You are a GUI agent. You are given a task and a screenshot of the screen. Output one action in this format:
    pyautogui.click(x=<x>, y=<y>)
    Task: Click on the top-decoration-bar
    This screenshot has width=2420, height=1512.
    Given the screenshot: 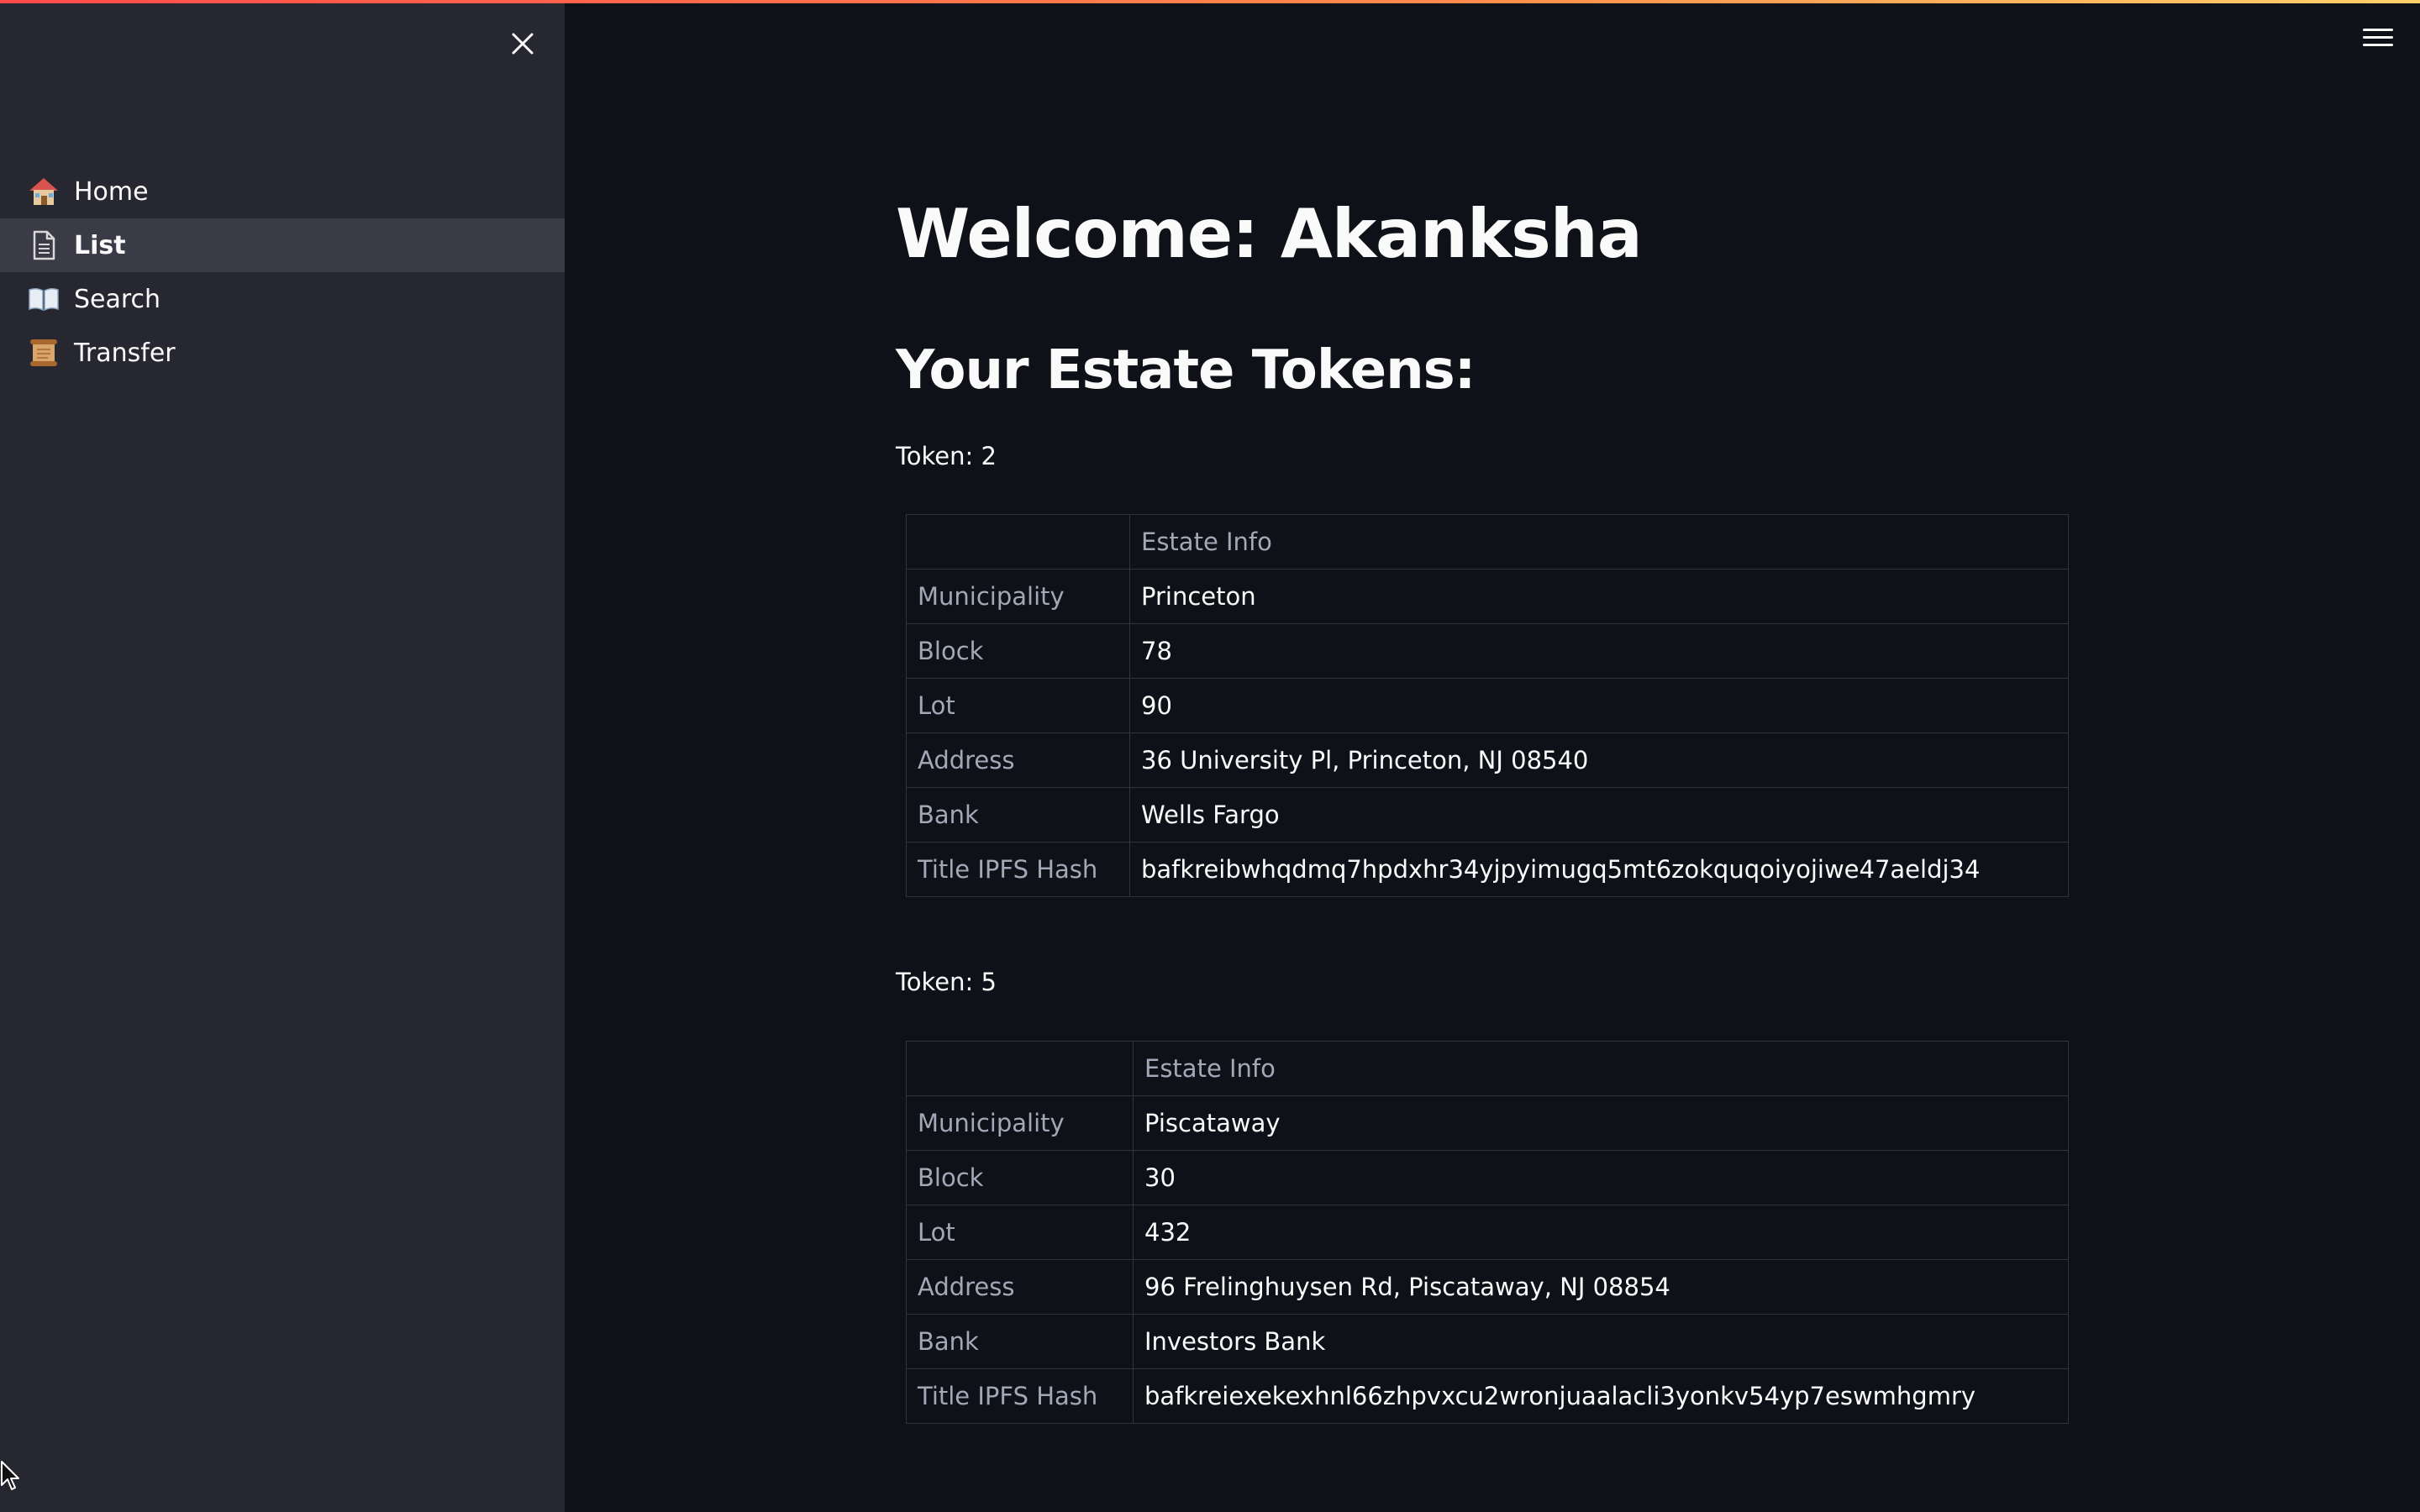 What is the action you would take?
    pyautogui.click(x=1210, y=1)
    